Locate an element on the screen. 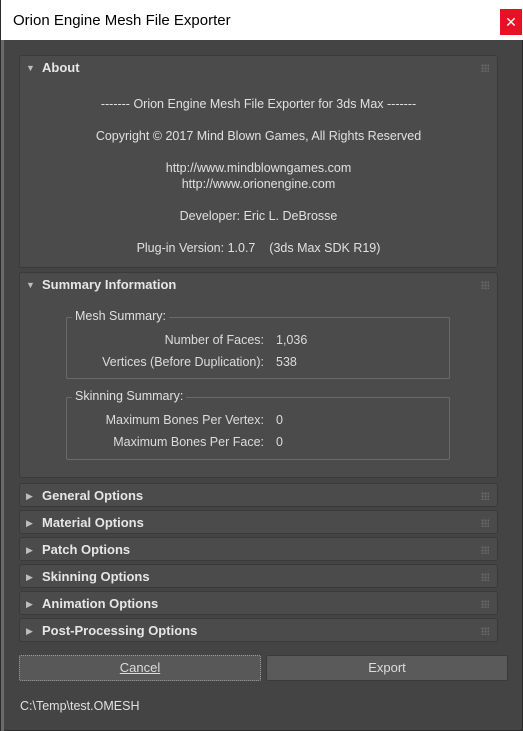 The height and width of the screenshot is (731, 523). rollout-header: ▶ Material Options is located at coordinates (258, 523).